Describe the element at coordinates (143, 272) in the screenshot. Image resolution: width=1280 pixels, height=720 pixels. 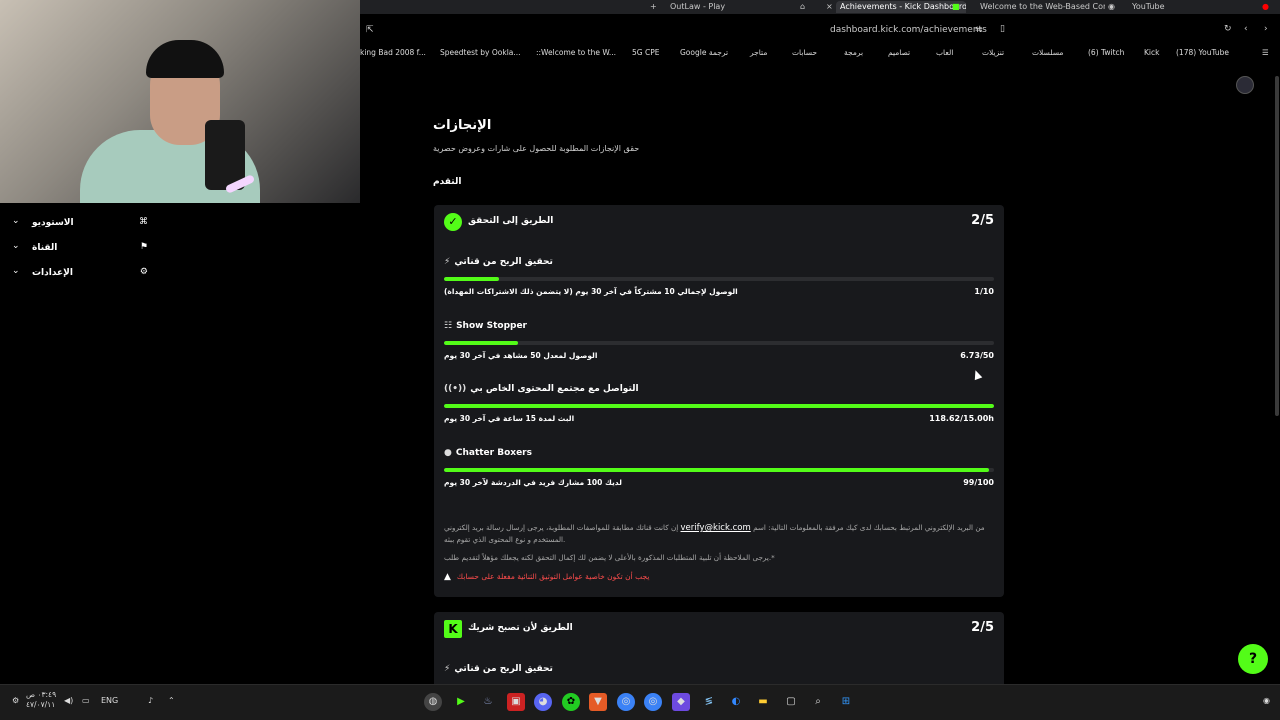
I see `gear-icon: ⚙` at that location.